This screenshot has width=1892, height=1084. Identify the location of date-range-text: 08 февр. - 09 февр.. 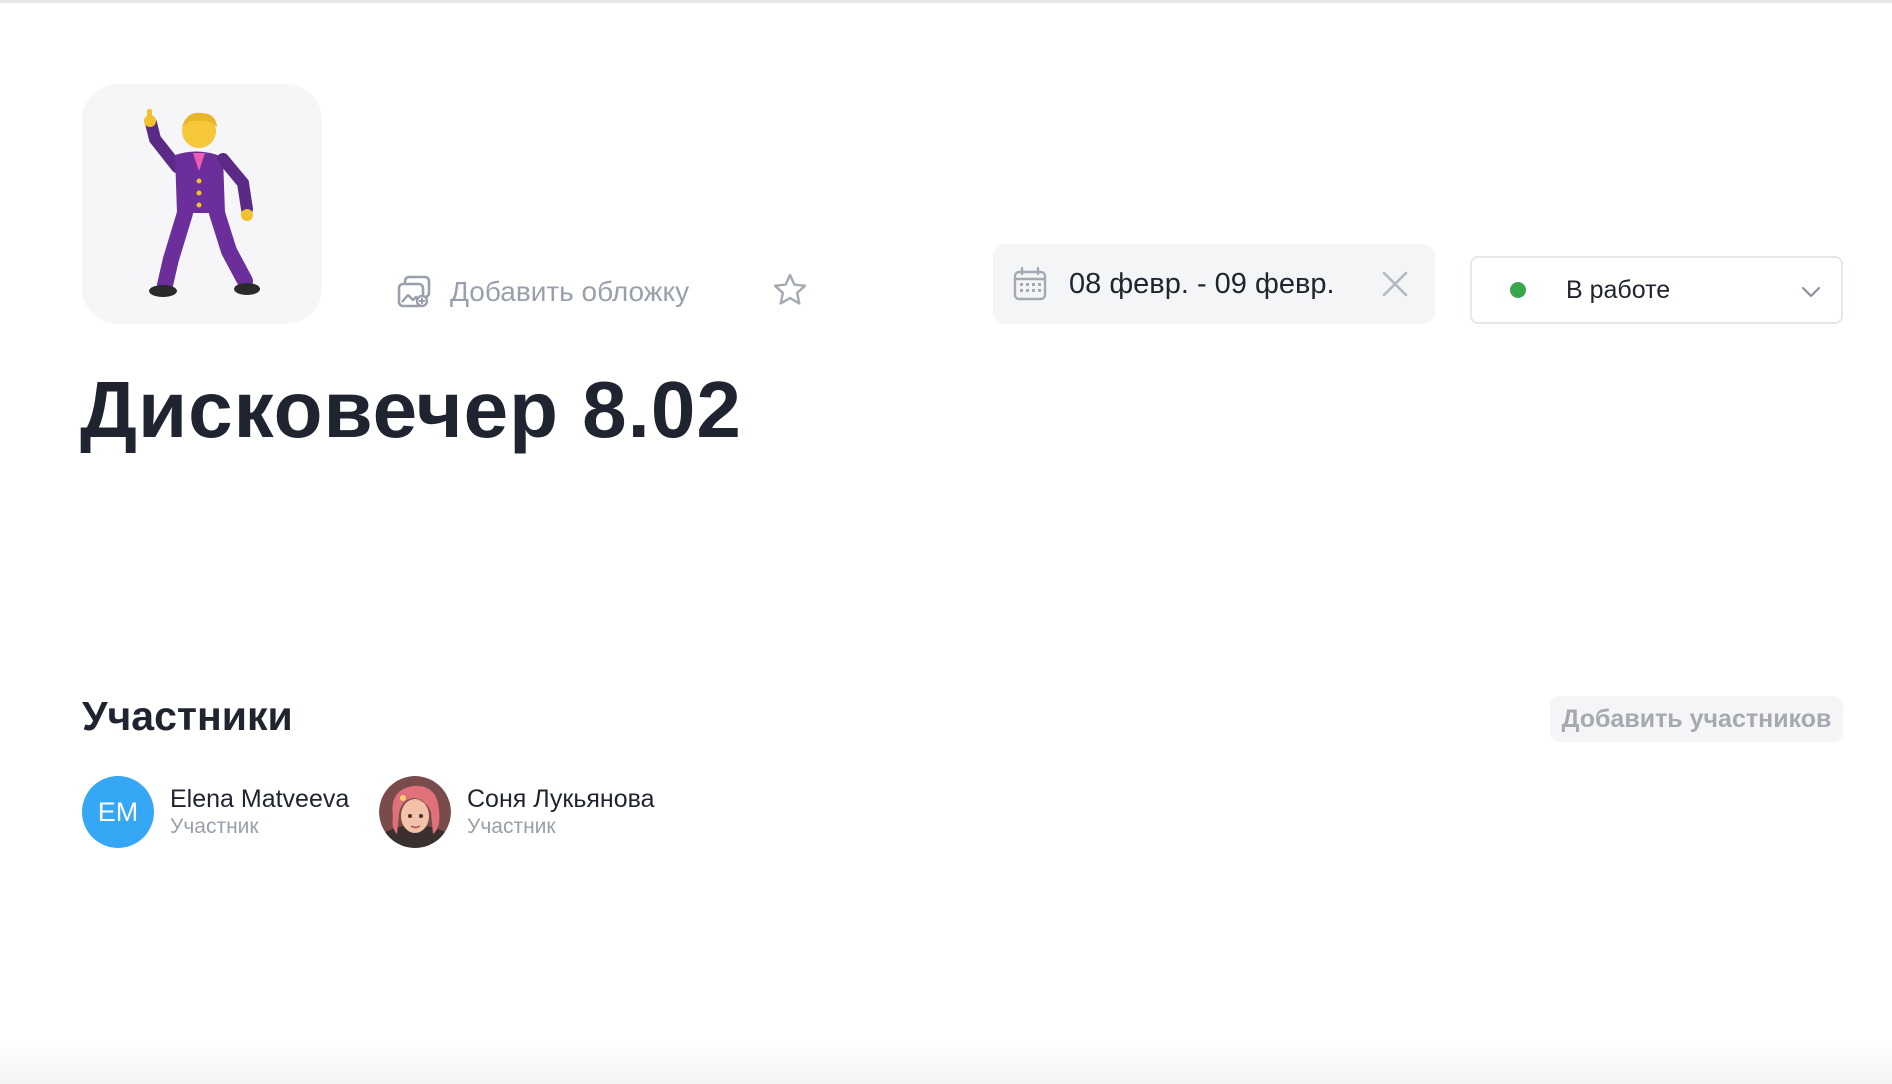
(1202, 283).